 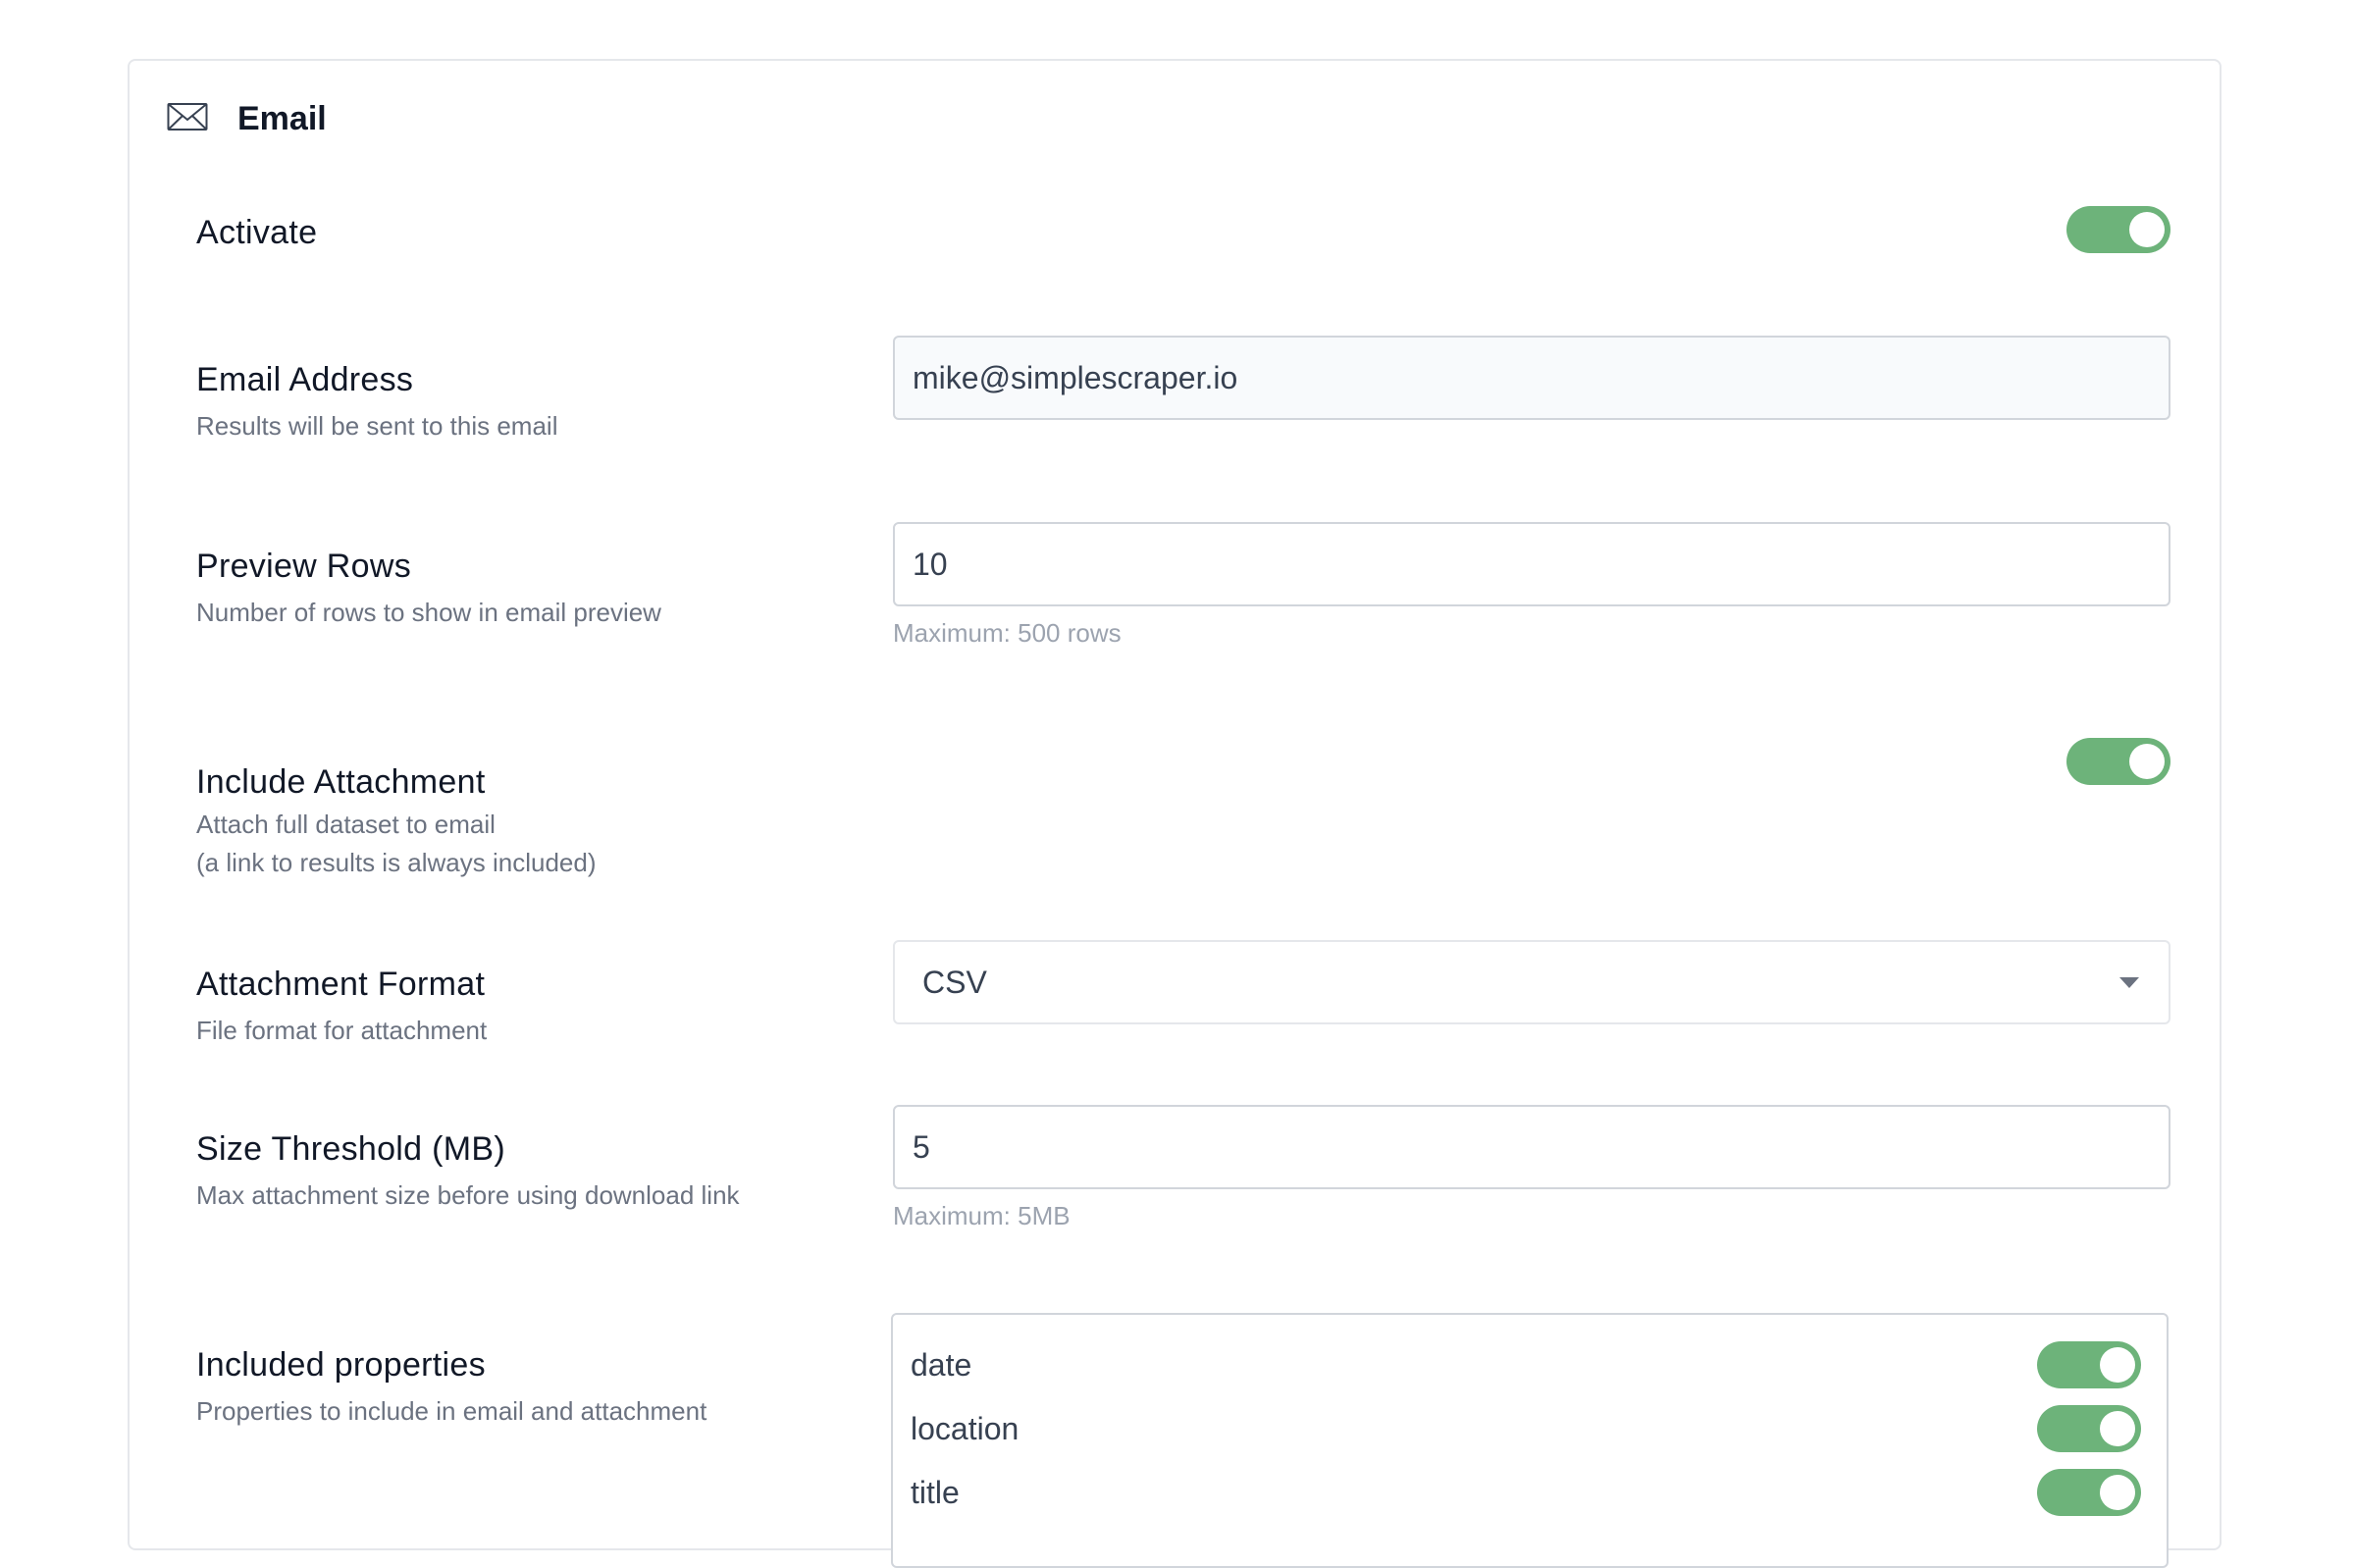 What do you see at coordinates (2089, 1492) in the screenshot?
I see `property-toggle-title` at bounding box center [2089, 1492].